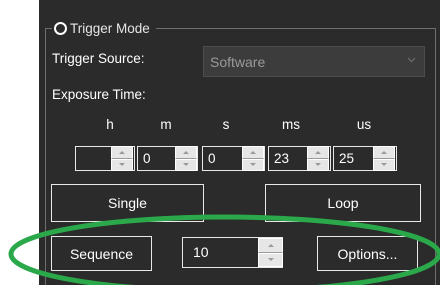 The image size is (440, 285). What do you see at coordinates (99, 94) in the screenshot?
I see `exposure-time-label: Exposure Time:` at bounding box center [99, 94].